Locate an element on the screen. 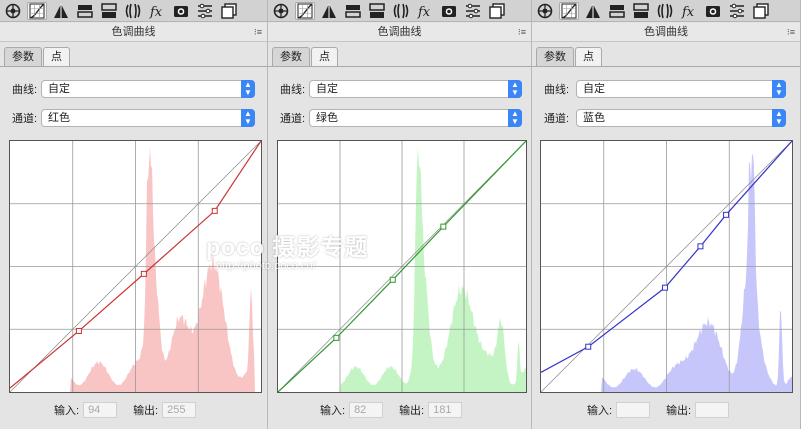 This screenshot has width=801, height=429. channel-label: 通道: is located at coordinates (557, 119).